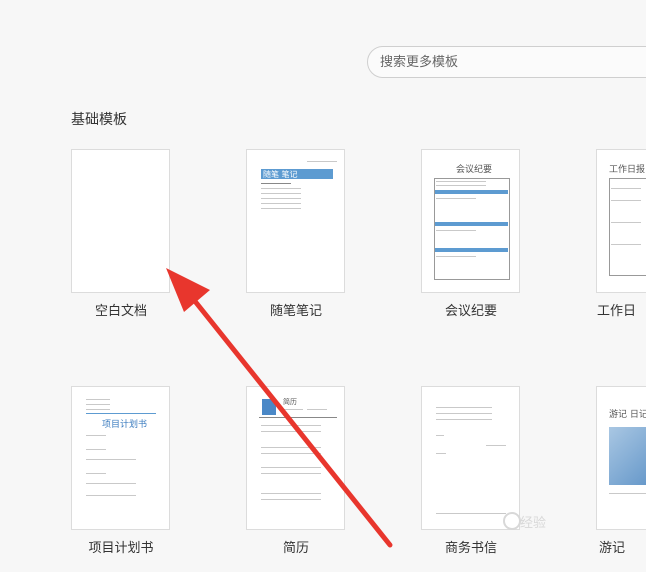 This screenshot has height=572, width=646. Describe the element at coordinates (533, 523) in the screenshot. I see `watermark: 经验` at that location.